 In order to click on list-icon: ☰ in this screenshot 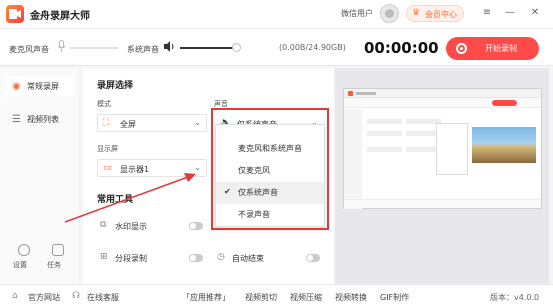, I will do `click(16, 119)`.